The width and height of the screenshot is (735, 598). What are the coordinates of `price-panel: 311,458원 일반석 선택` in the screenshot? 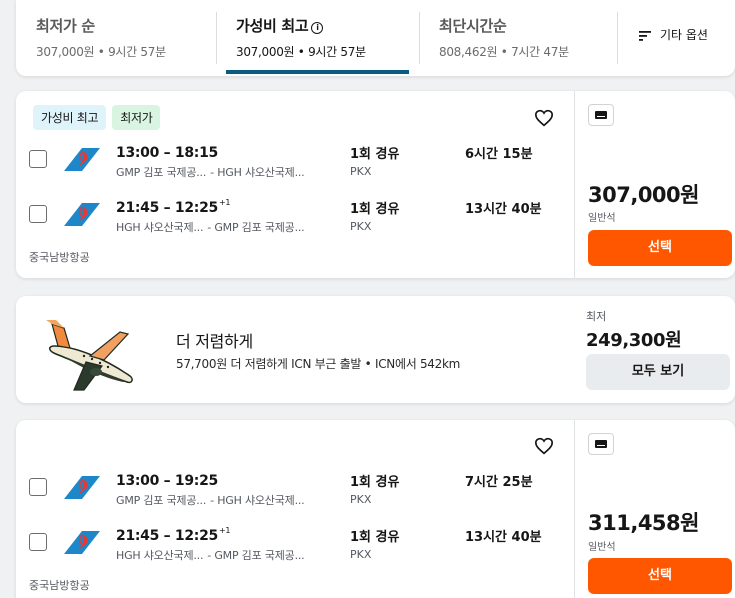 It's located at (654, 509).